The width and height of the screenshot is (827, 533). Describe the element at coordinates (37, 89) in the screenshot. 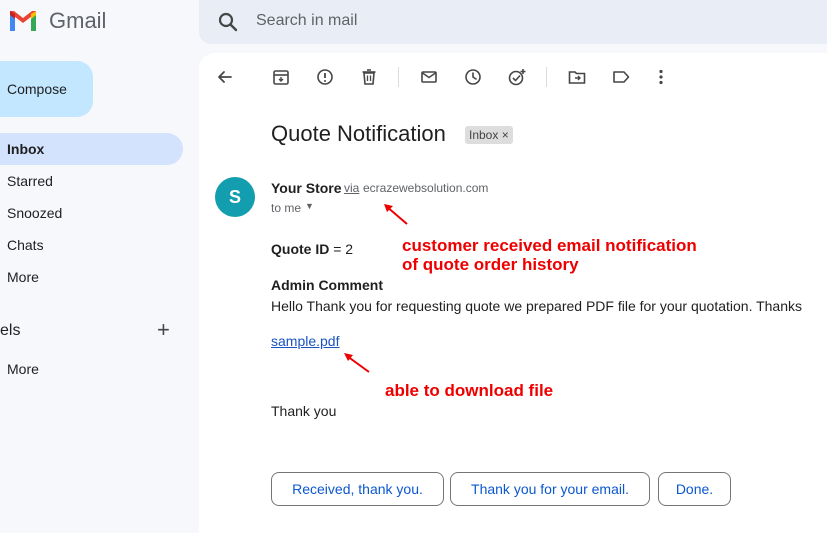

I see `compose-label: Compose` at that location.